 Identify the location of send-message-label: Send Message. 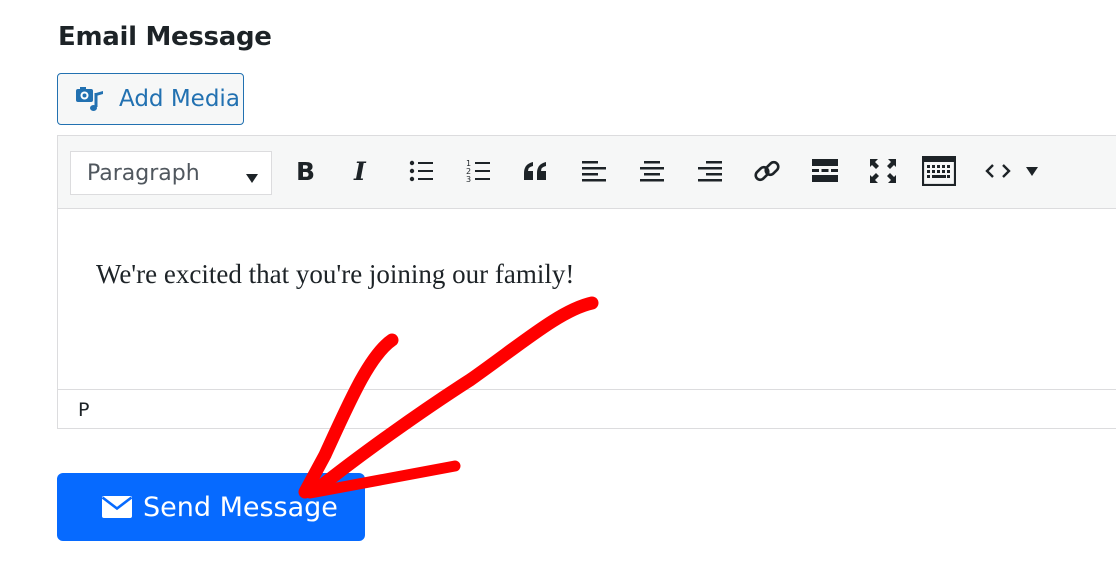
(240, 507).